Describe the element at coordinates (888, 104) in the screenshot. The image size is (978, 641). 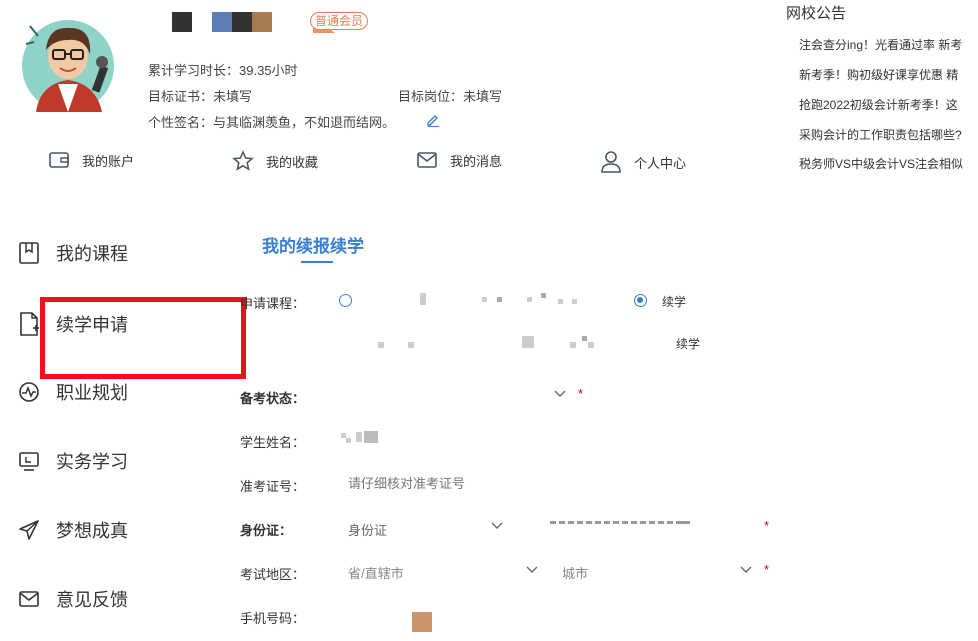
I see `announcement-item: 抢跑2022初级会计新考季！这` at that location.